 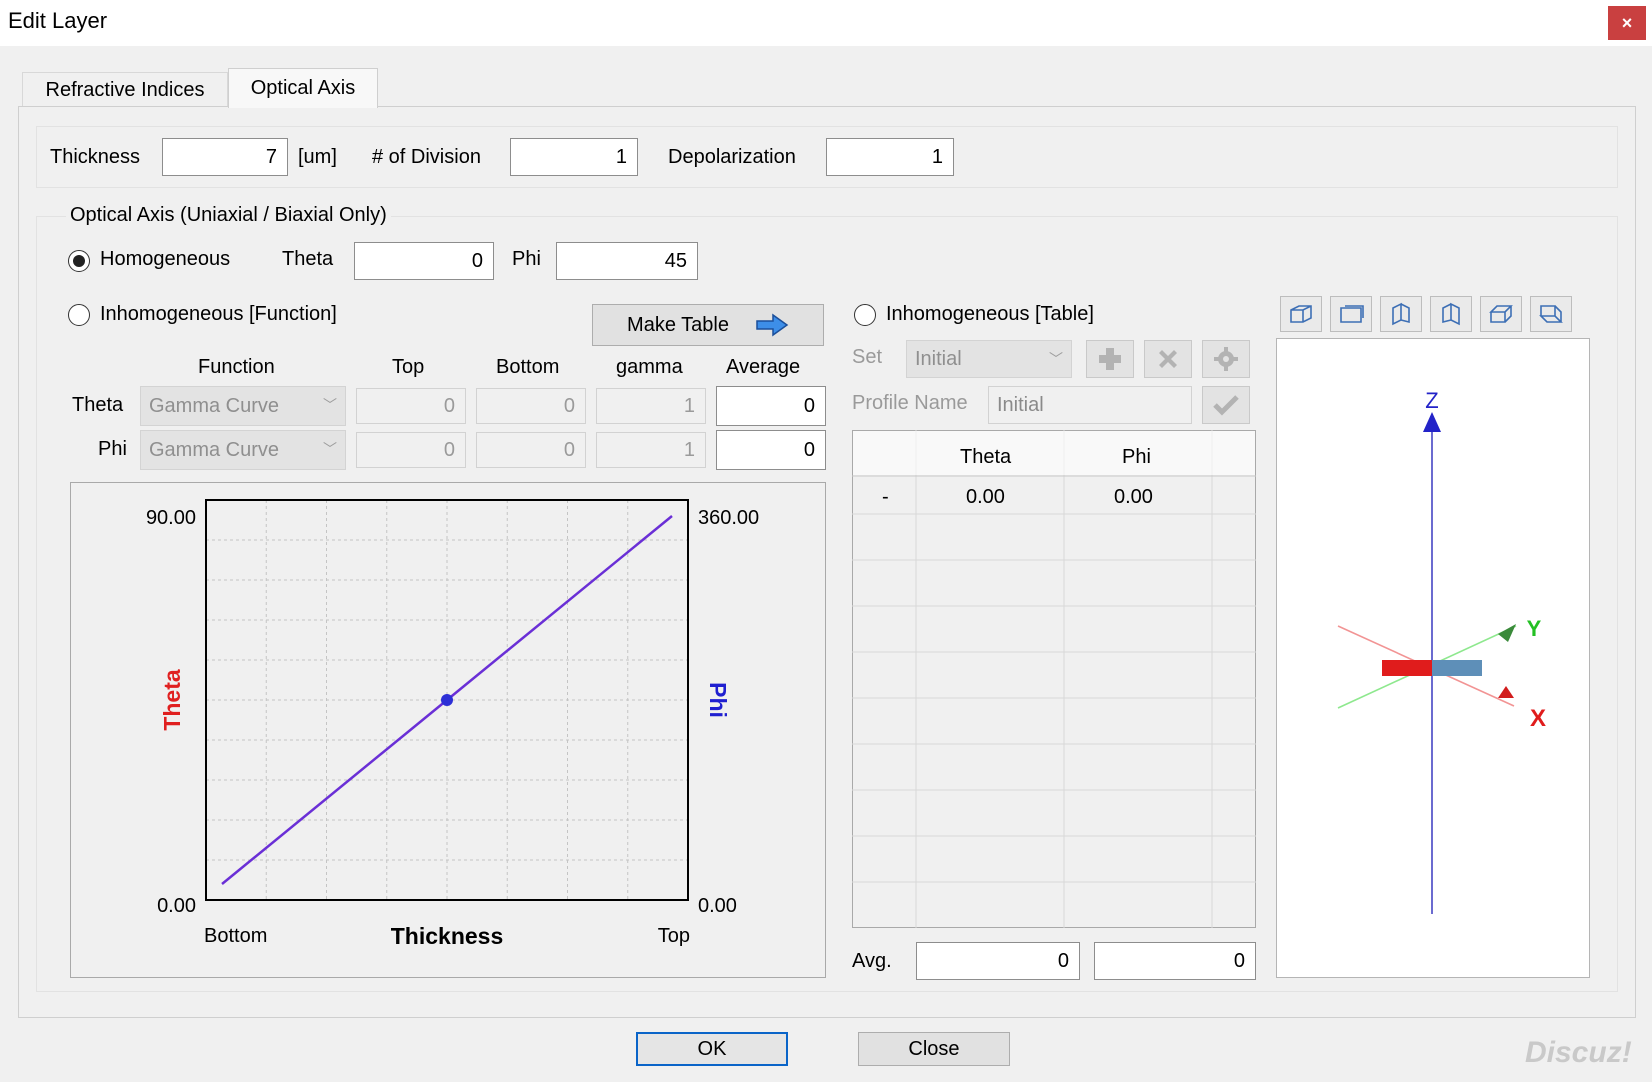 What do you see at coordinates (225, 157) in the screenshot?
I see `thickness-input: 7` at bounding box center [225, 157].